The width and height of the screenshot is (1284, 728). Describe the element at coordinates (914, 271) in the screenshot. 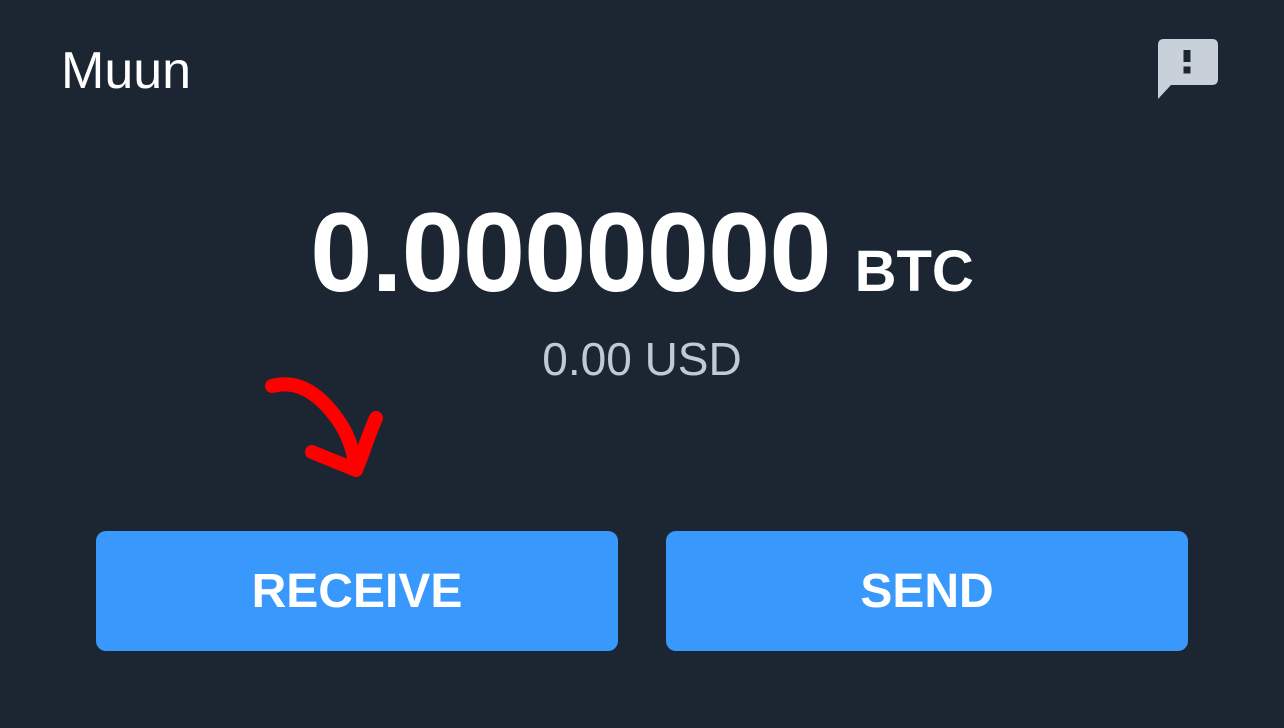

I see `btc-unit: BTC` at that location.